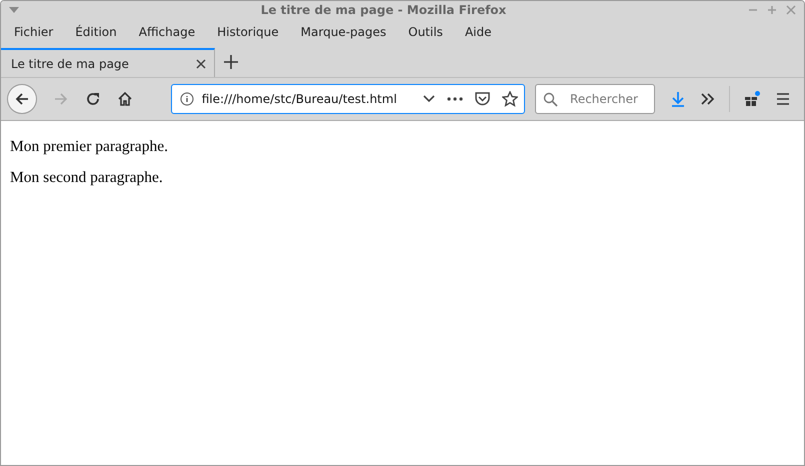 Image resolution: width=805 pixels, height=466 pixels. What do you see at coordinates (344, 32) in the screenshot?
I see `menu-item: Marque-pages` at bounding box center [344, 32].